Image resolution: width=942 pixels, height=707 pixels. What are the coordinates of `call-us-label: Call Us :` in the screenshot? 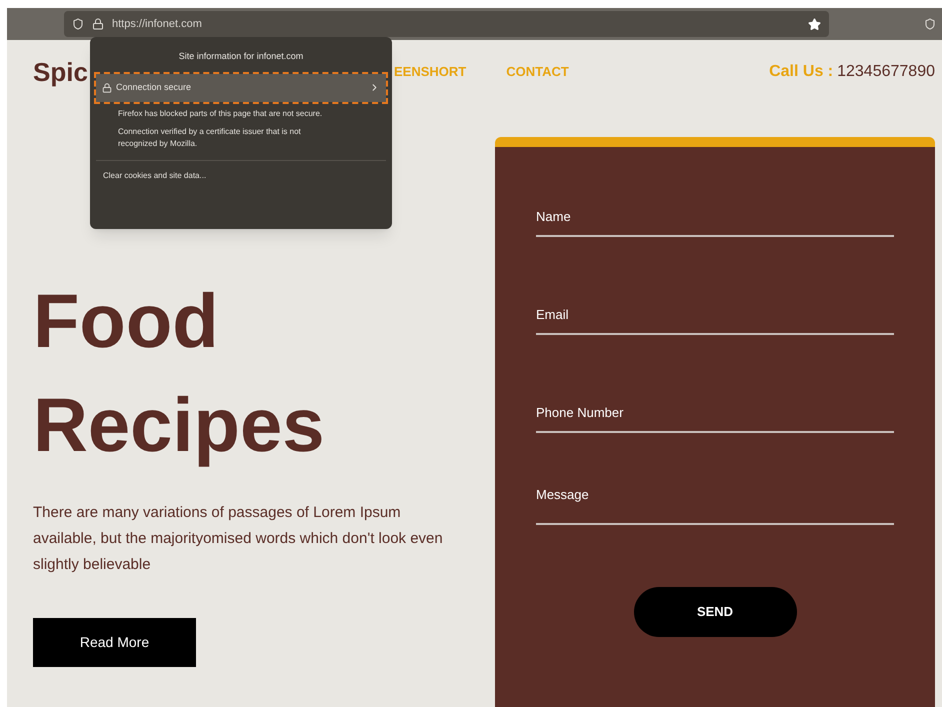 It's located at (801, 72).